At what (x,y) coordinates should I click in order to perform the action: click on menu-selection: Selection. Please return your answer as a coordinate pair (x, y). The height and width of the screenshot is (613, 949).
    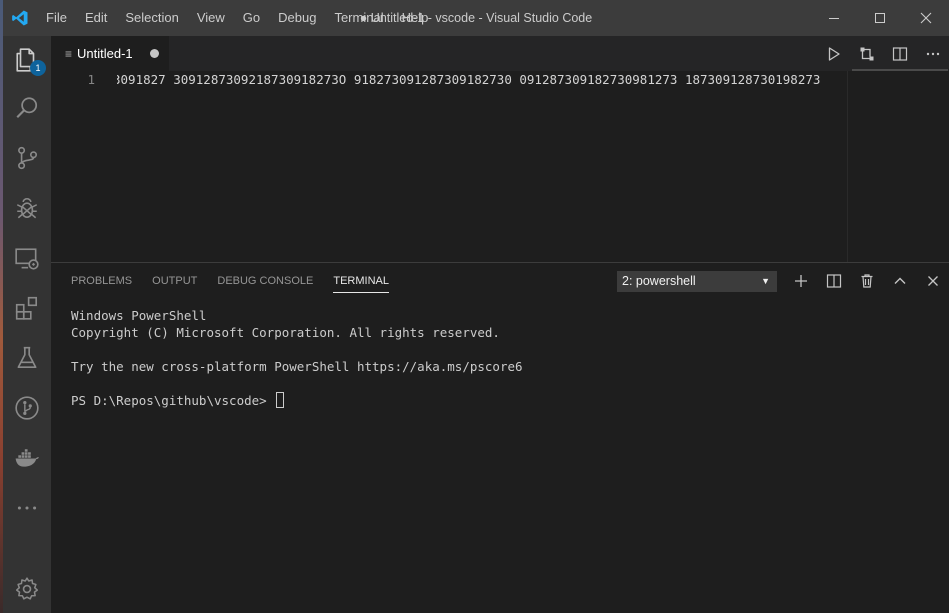
    Looking at the image, I should click on (151, 18).